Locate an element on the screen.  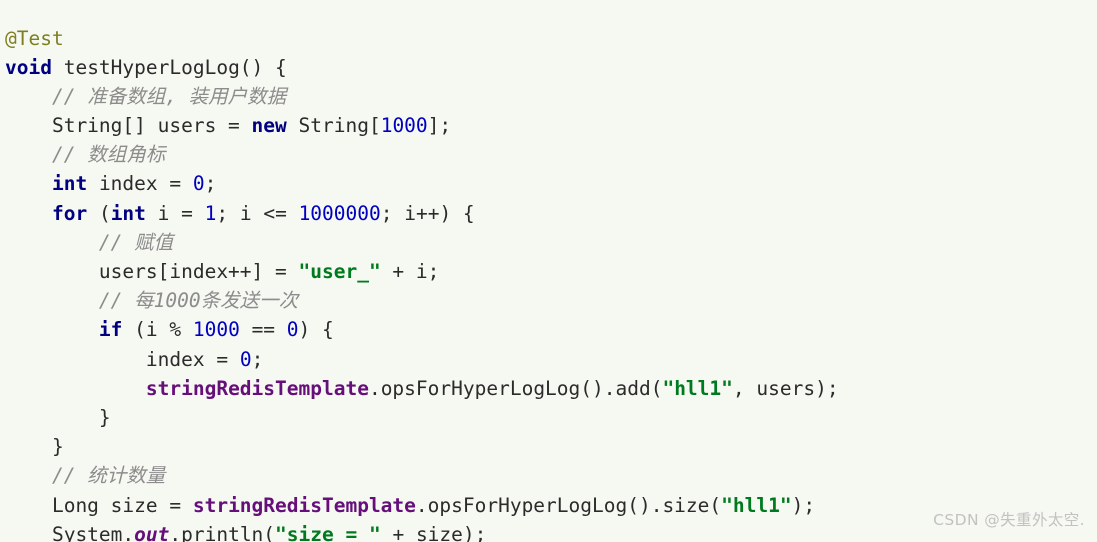
code-line: @Test is located at coordinates (551, 38).